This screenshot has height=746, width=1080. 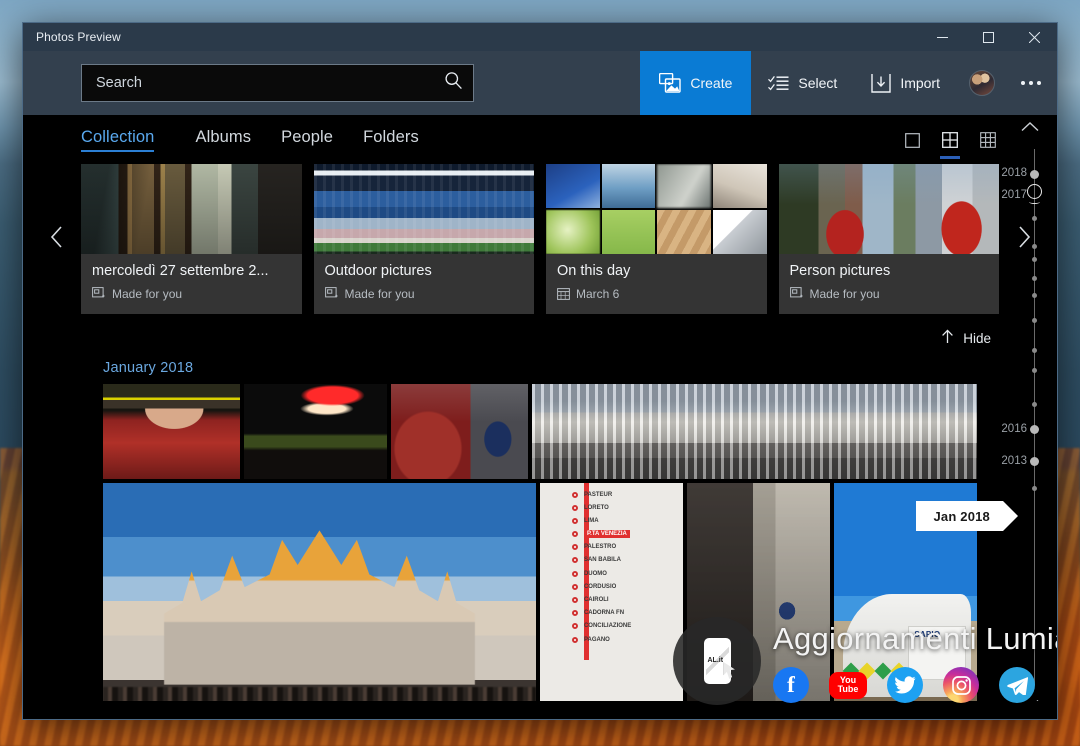 I want to click on memory-card: mercoledì 27 settembre 2... Made for you, so click(x=191, y=239).